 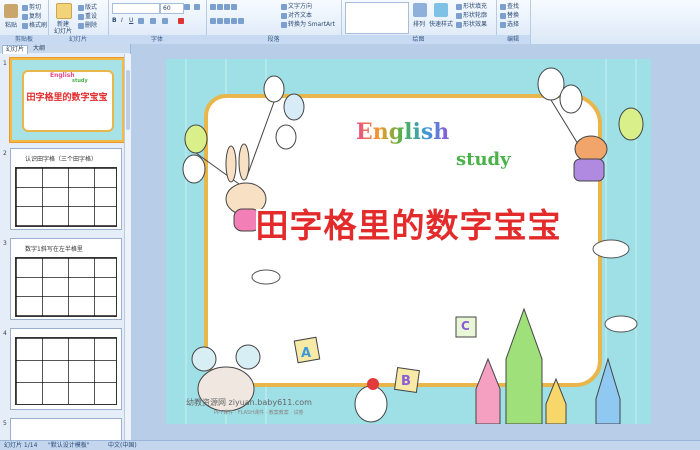 I want to click on font-color-icon, so click(x=181, y=20).